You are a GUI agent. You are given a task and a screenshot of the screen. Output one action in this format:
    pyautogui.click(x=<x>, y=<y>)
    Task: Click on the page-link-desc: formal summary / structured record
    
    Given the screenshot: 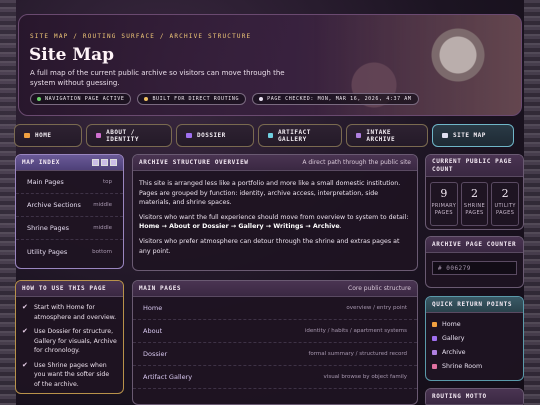 What is the action you would take?
    pyautogui.click(x=357, y=354)
    